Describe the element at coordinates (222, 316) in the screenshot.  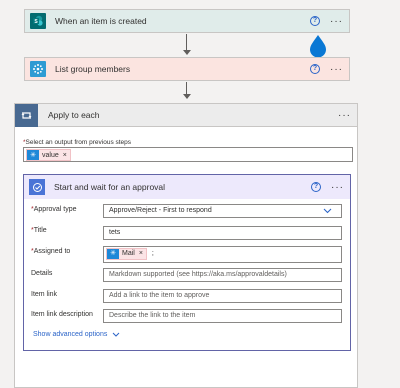
I see `item-link-description-input: Describe the link to the item` at that location.